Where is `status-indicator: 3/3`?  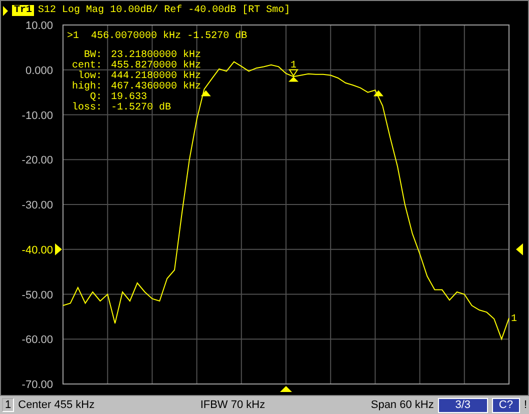
status-indicator: 3/3 is located at coordinates (463, 405).